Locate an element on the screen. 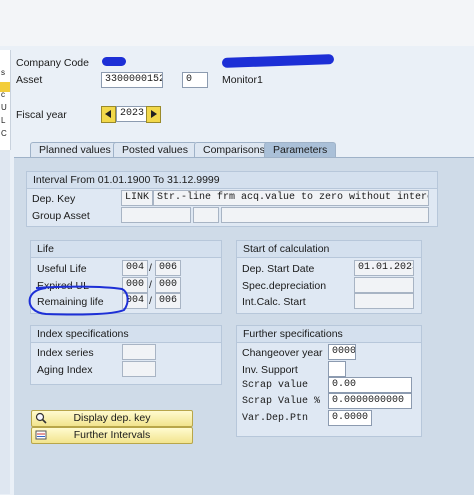 Image resolution: width=474 pixels, height=495 pixels. group-asset-label: Group Asset is located at coordinates (61, 216).